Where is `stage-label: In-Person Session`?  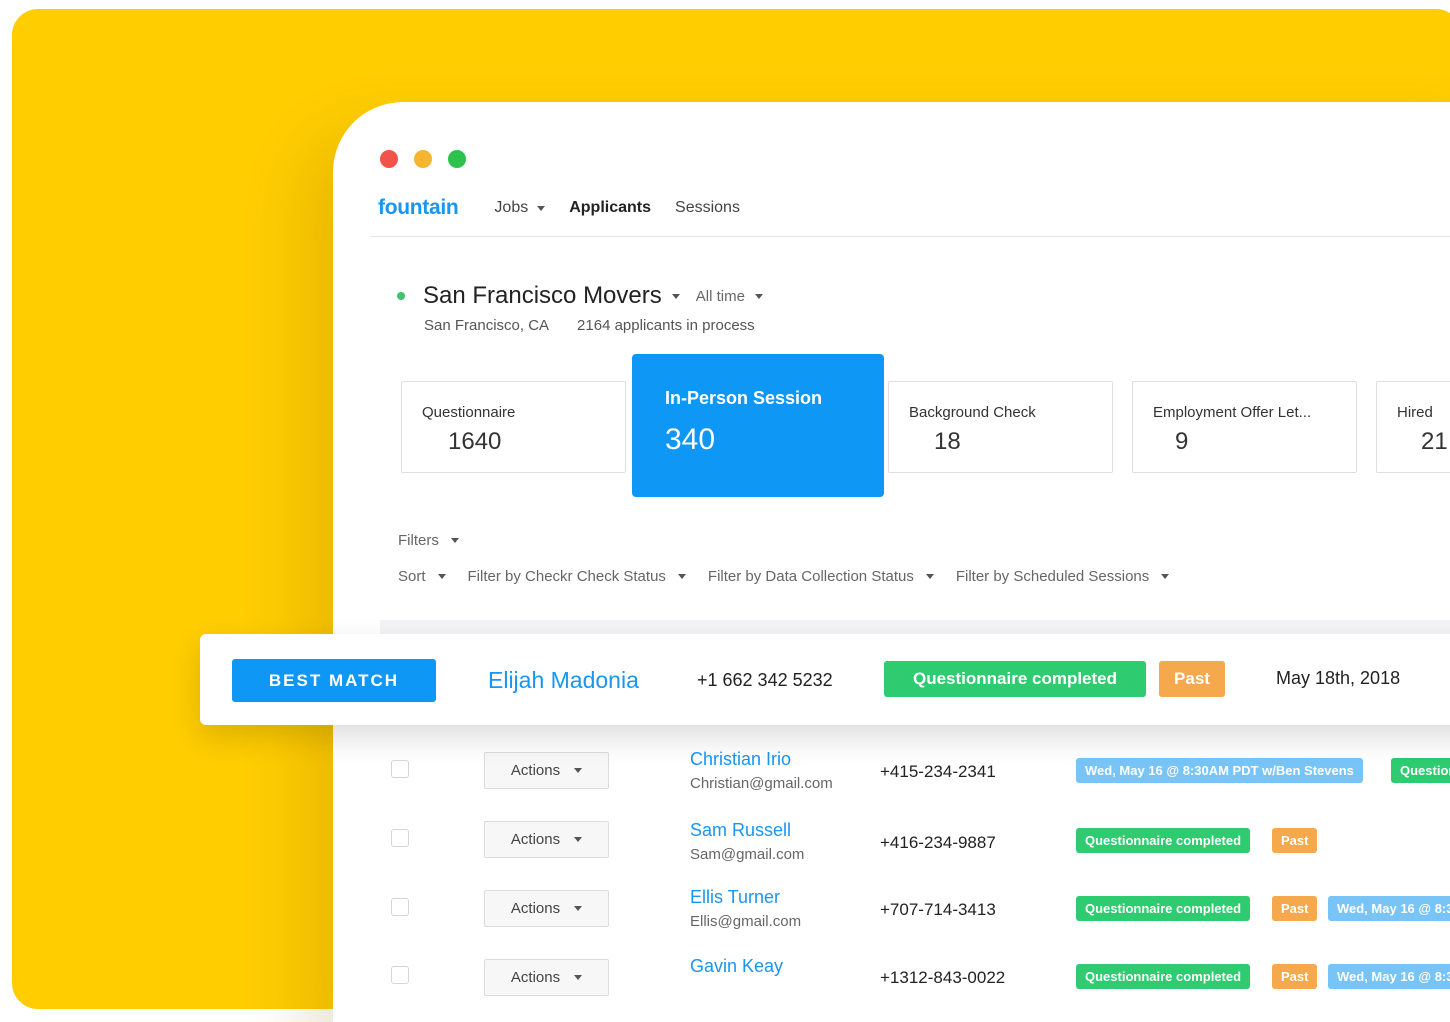
stage-label: In-Person Session is located at coordinates (744, 398).